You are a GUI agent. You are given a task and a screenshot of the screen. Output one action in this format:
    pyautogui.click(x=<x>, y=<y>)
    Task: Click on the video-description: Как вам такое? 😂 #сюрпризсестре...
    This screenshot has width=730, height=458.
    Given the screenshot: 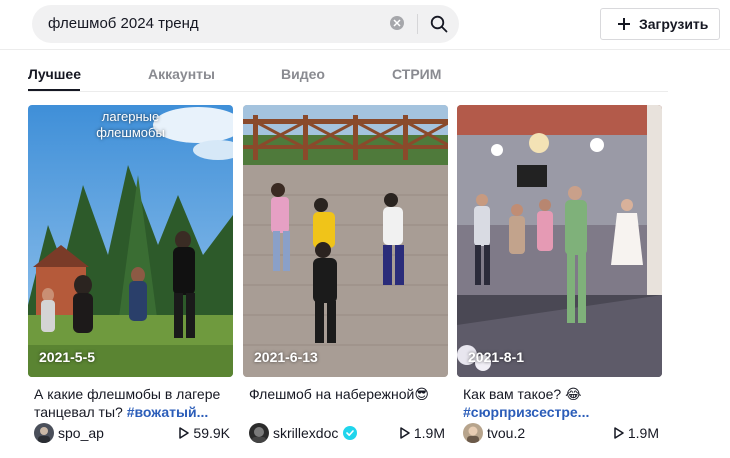 What is the action you would take?
    pyautogui.click(x=561, y=403)
    